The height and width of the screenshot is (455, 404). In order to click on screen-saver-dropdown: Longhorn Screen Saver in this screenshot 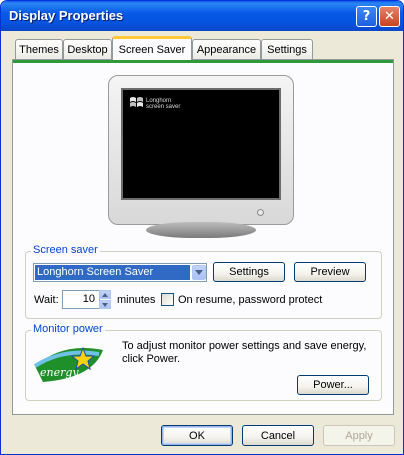, I will do `click(120, 272)`.